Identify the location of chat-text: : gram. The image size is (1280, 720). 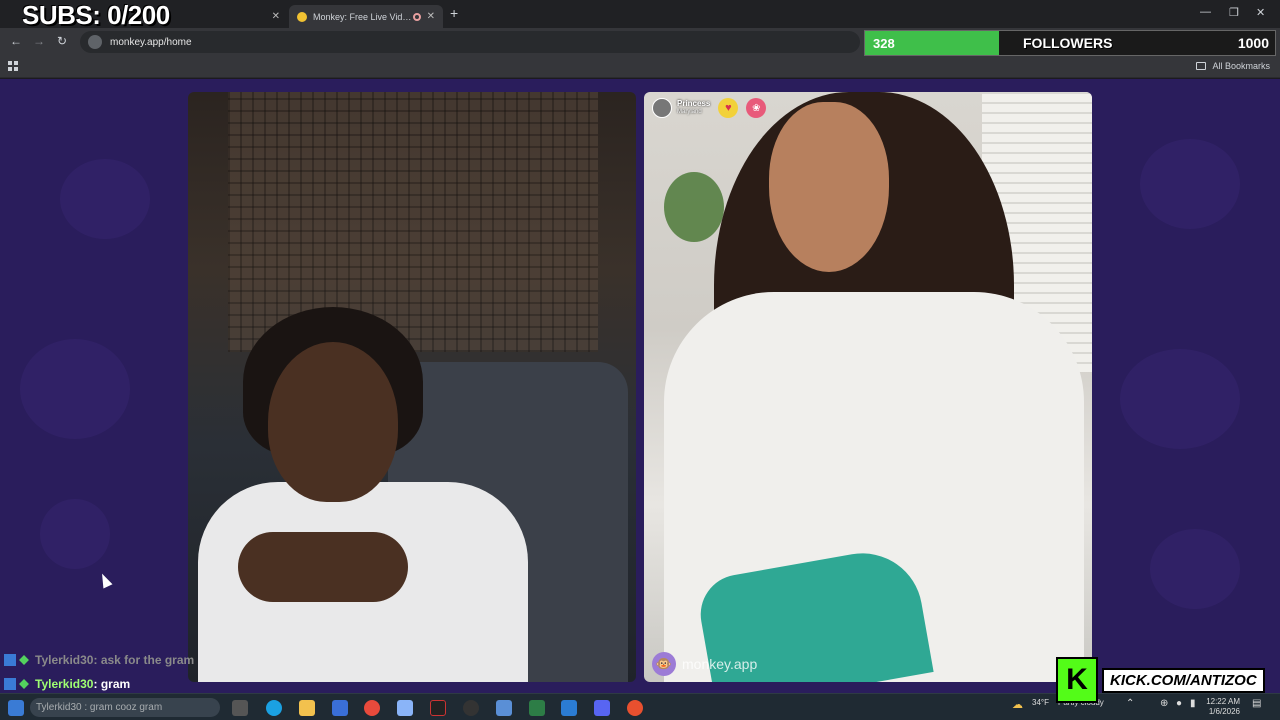
(112, 684).